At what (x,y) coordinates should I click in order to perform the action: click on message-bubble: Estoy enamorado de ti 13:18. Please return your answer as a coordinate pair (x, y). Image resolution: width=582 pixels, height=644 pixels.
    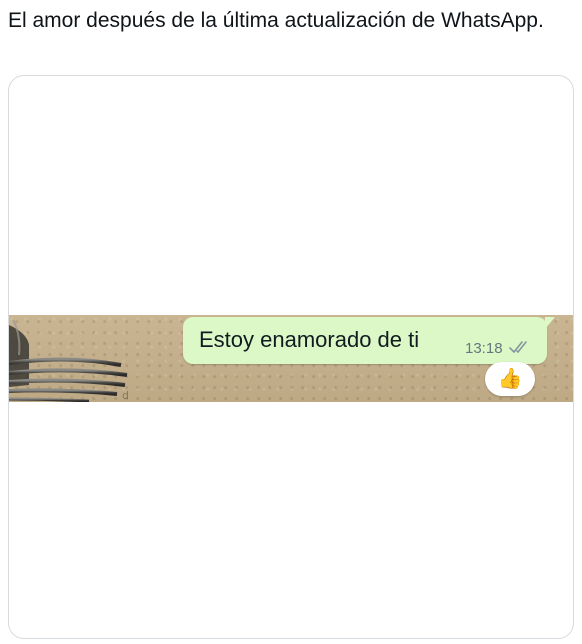
    Looking at the image, I should click on (369, 340).